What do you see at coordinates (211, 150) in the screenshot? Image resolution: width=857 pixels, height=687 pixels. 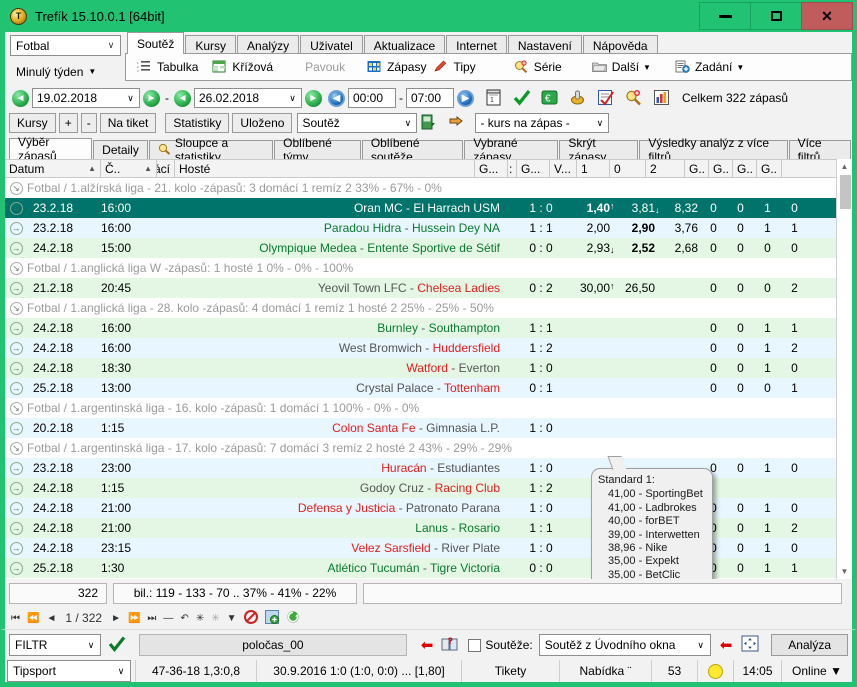 I see `subtab-sloupce-a-statistiky: Sloupce a statistiky` at bounding box center [211, 150].